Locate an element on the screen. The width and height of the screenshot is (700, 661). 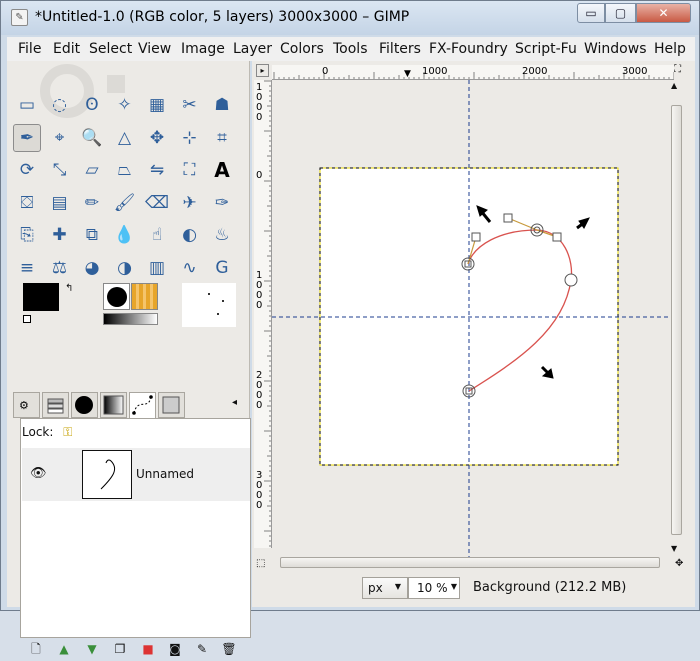
tab-paths is located at coordinates (142, 405).